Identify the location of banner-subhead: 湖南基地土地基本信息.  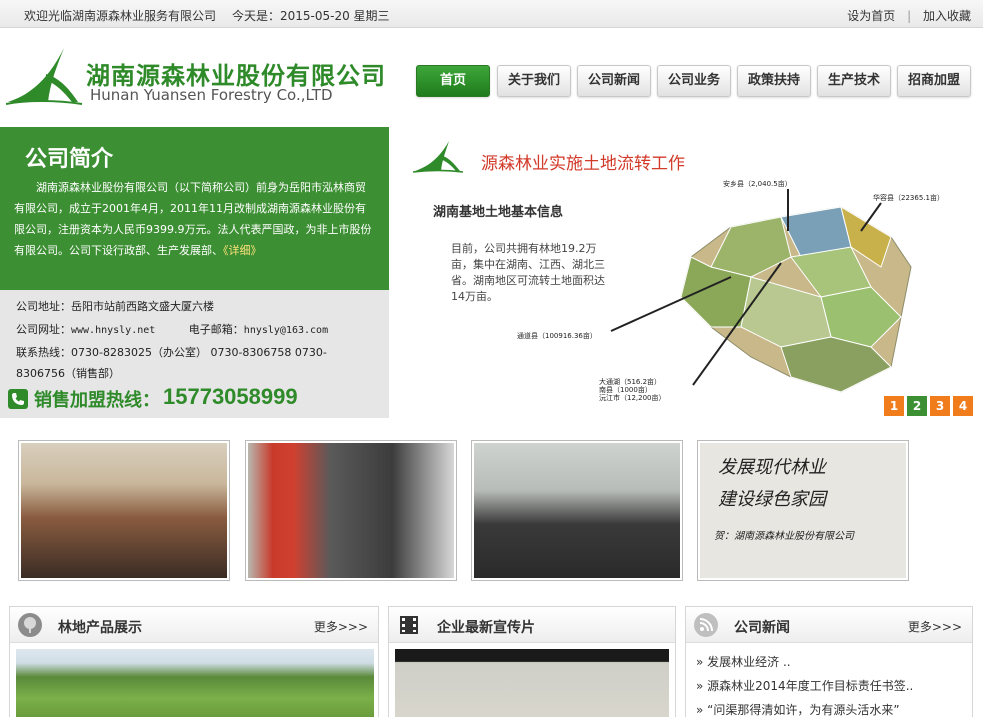
(498, 212).